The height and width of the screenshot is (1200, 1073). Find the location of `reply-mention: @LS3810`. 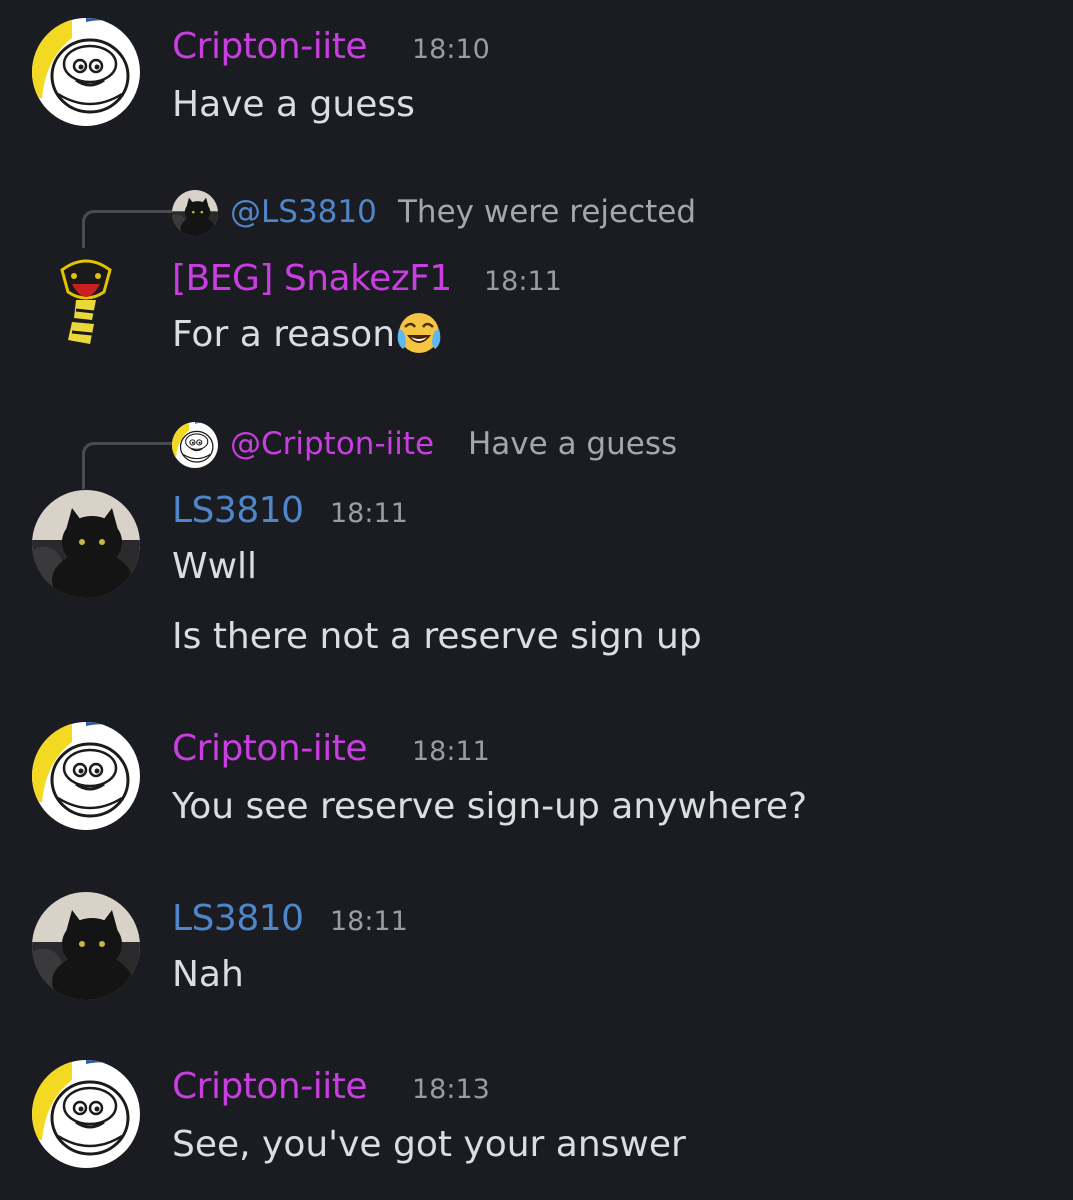

reply-mention: @LS3810 is located at coordinates (303, 212).